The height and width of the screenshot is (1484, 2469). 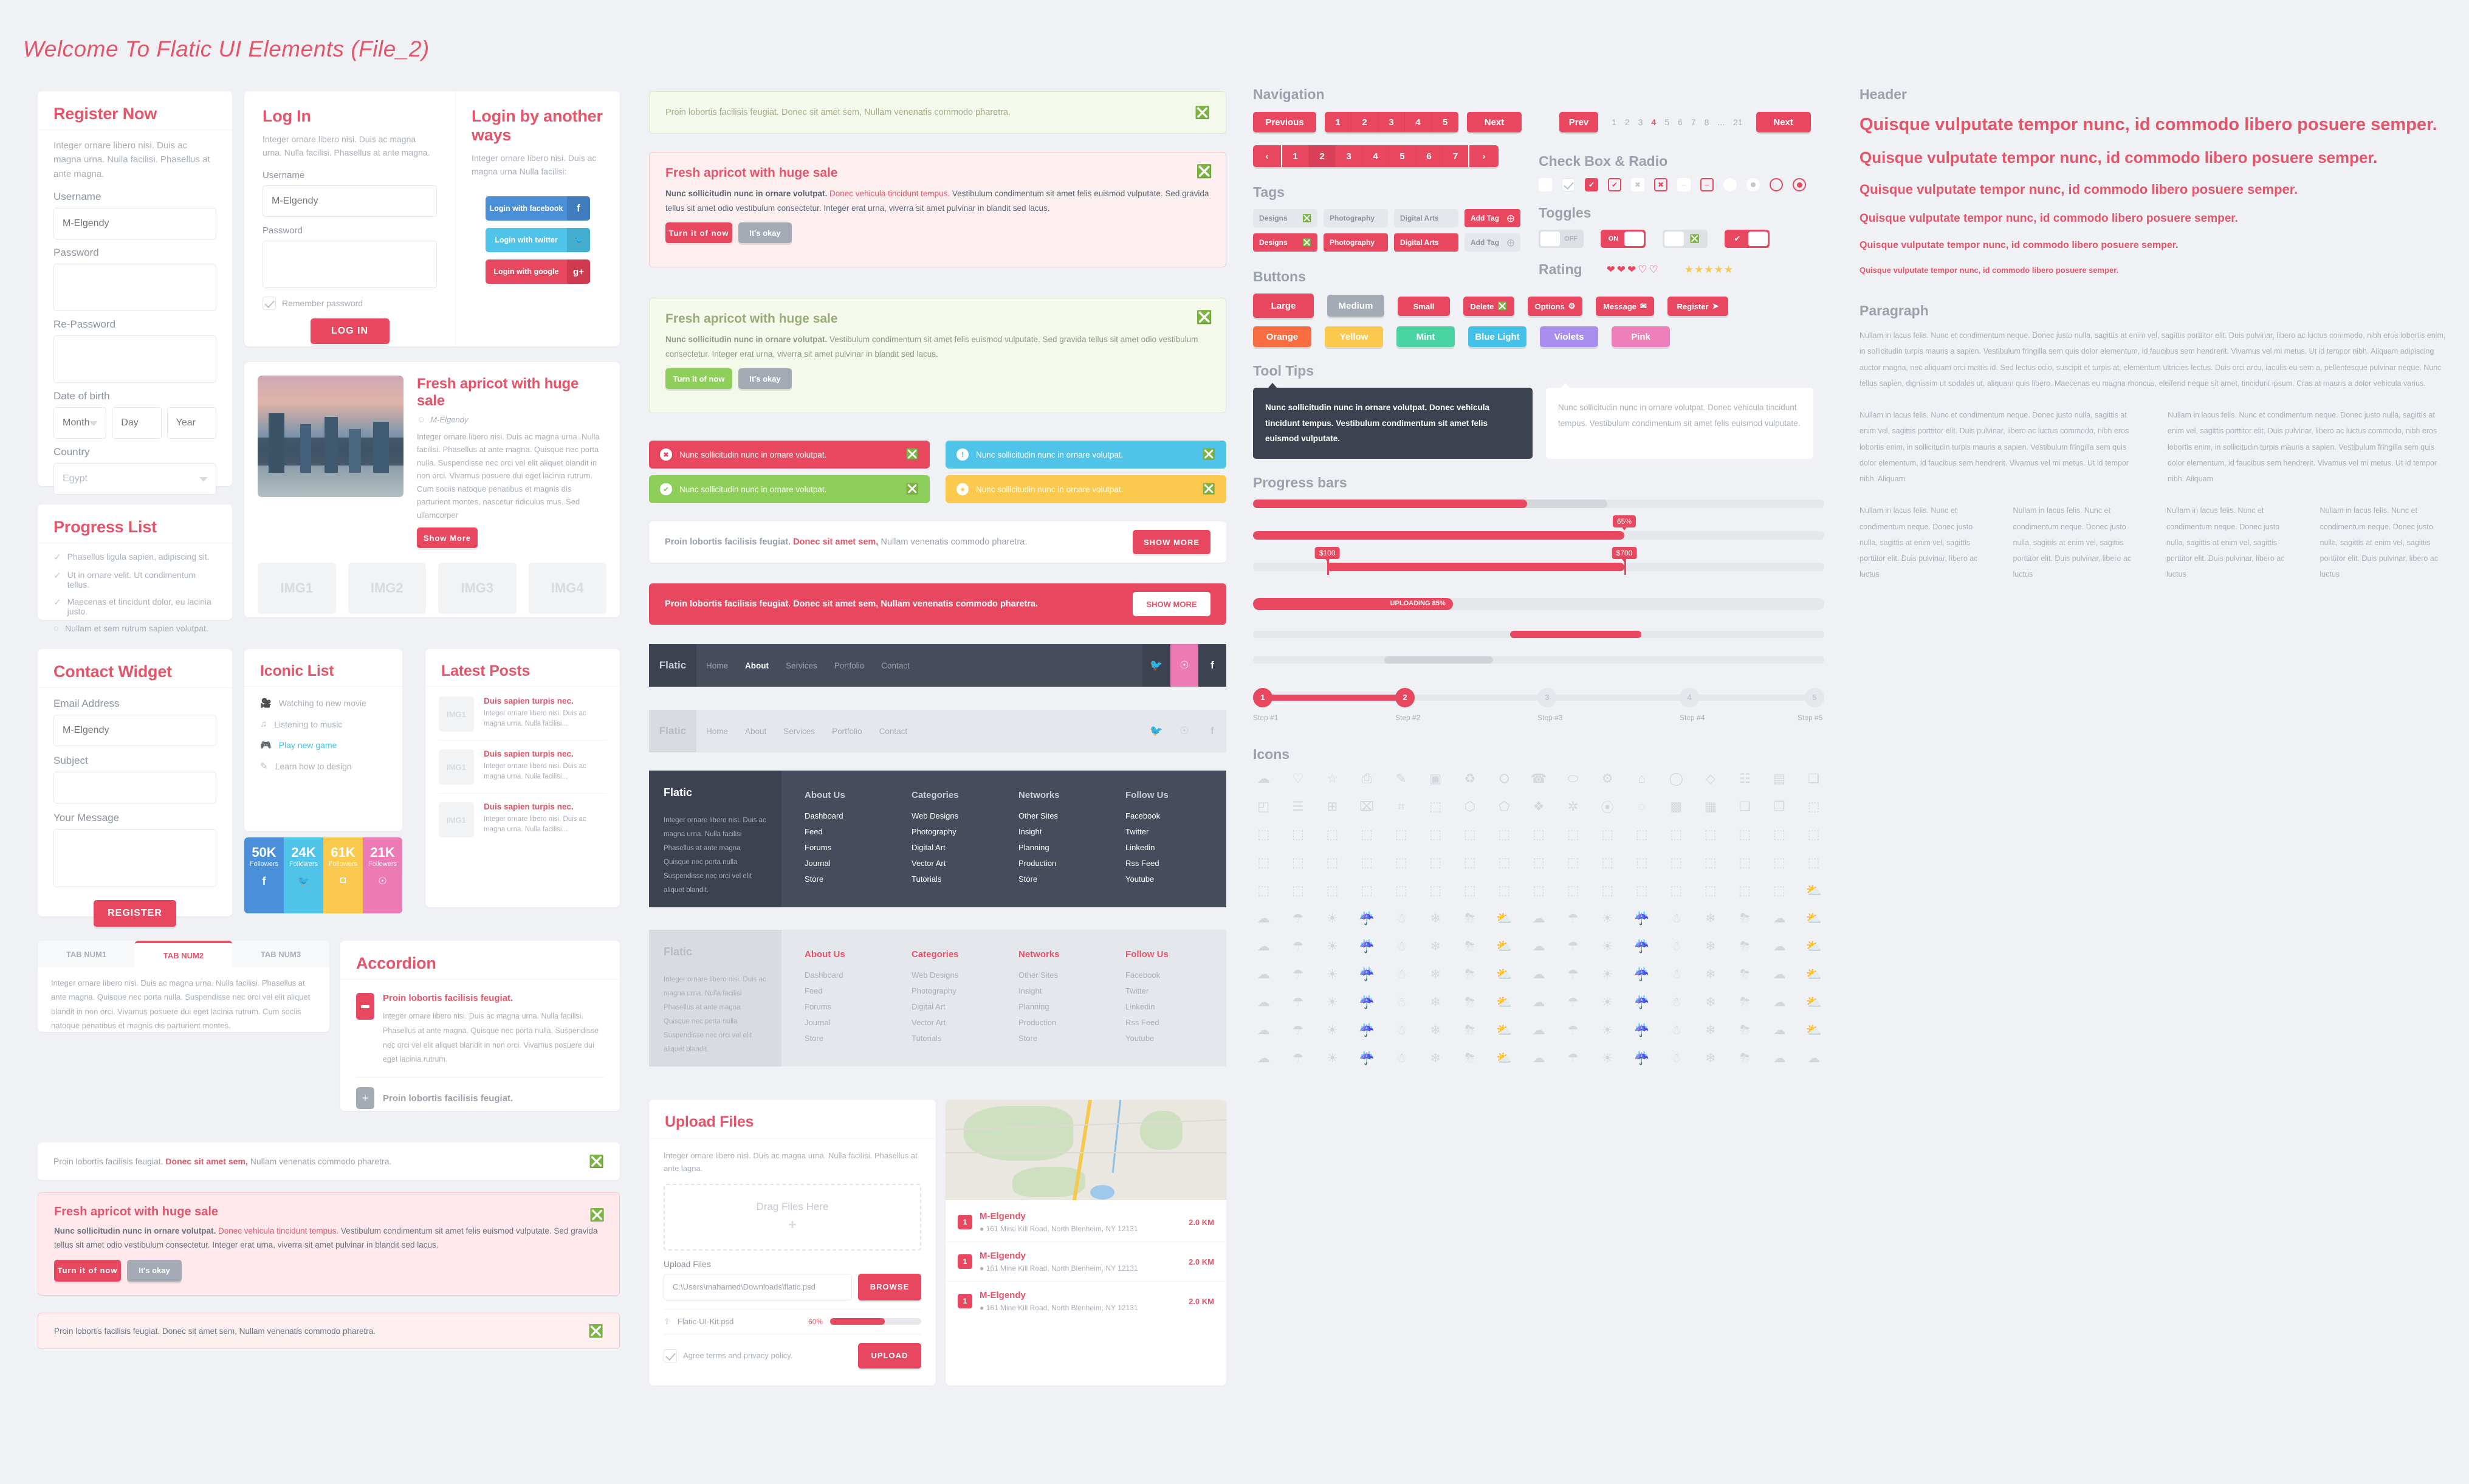 What do you see at coordinates (1753, 185) in the screenshot?
I see `radio-checked-gray` at bounding box center [1753, 185].